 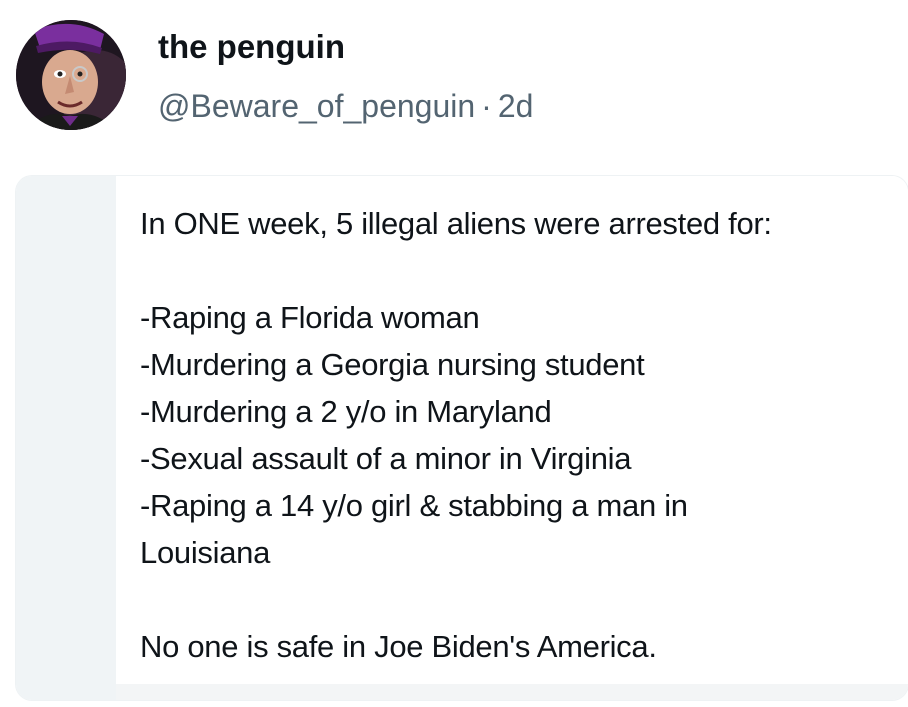 I want to click on avatar, so click(x=71, y=75).